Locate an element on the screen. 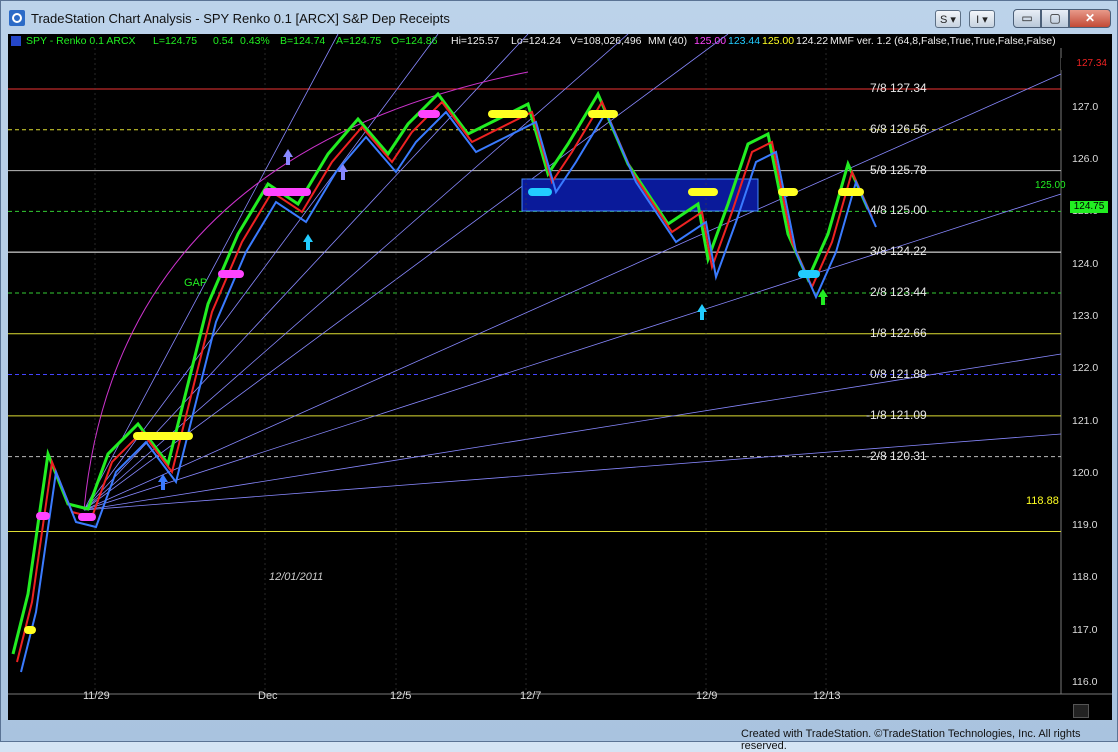 The width and height of the screenshot is (1118, 752). close-button: ✕ is located at coordinates (1090, 18).